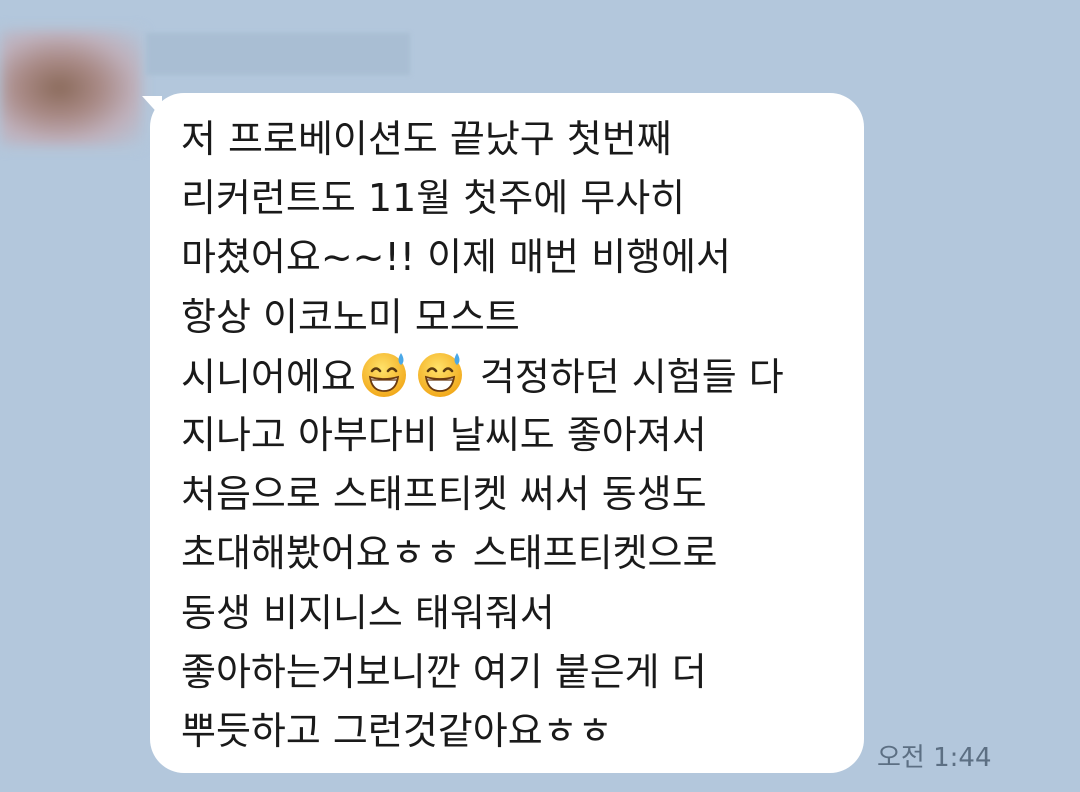  Describe the element at coordinates (934, 758) in the screenshot. I see `message-timestamp: 오전 1:44` at that location.